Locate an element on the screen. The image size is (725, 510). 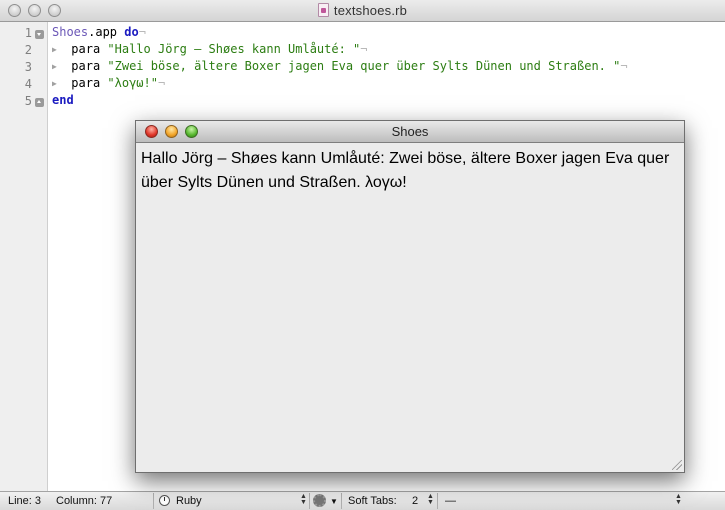
symbol-popup-arrows-icon: ▲ ▼ is located at coordinates (678, 499).